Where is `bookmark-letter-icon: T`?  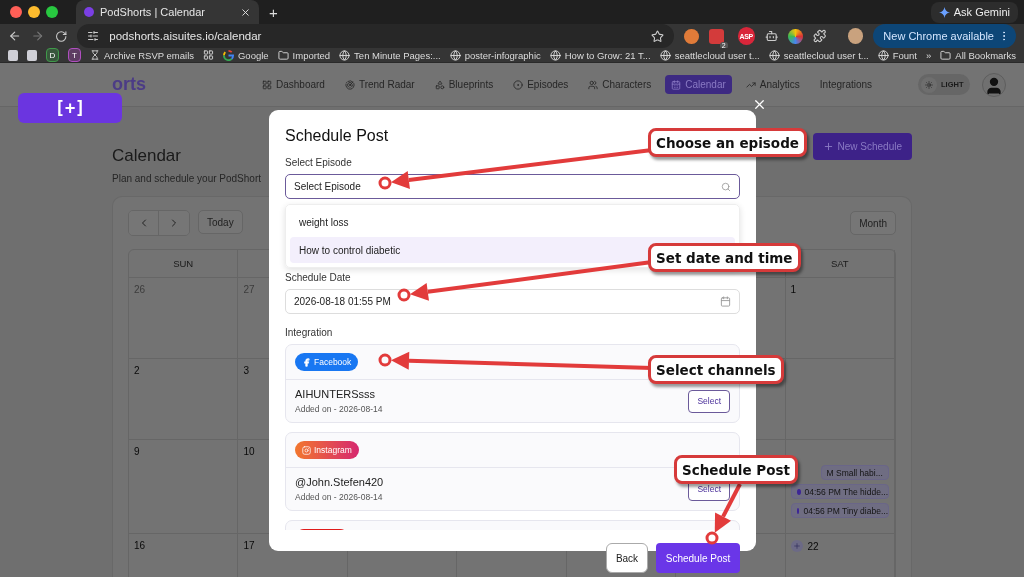 bookmark-letter-icon: T is located at coordinates (74, 55).